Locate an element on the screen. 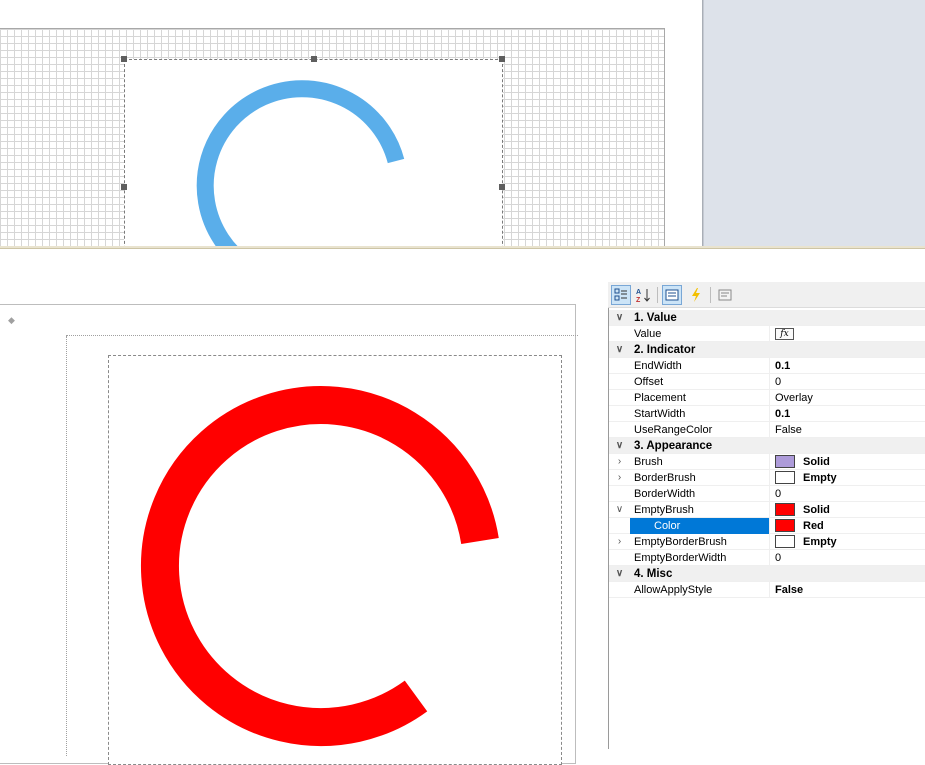  side-panel is located at coordinates (814, 124).